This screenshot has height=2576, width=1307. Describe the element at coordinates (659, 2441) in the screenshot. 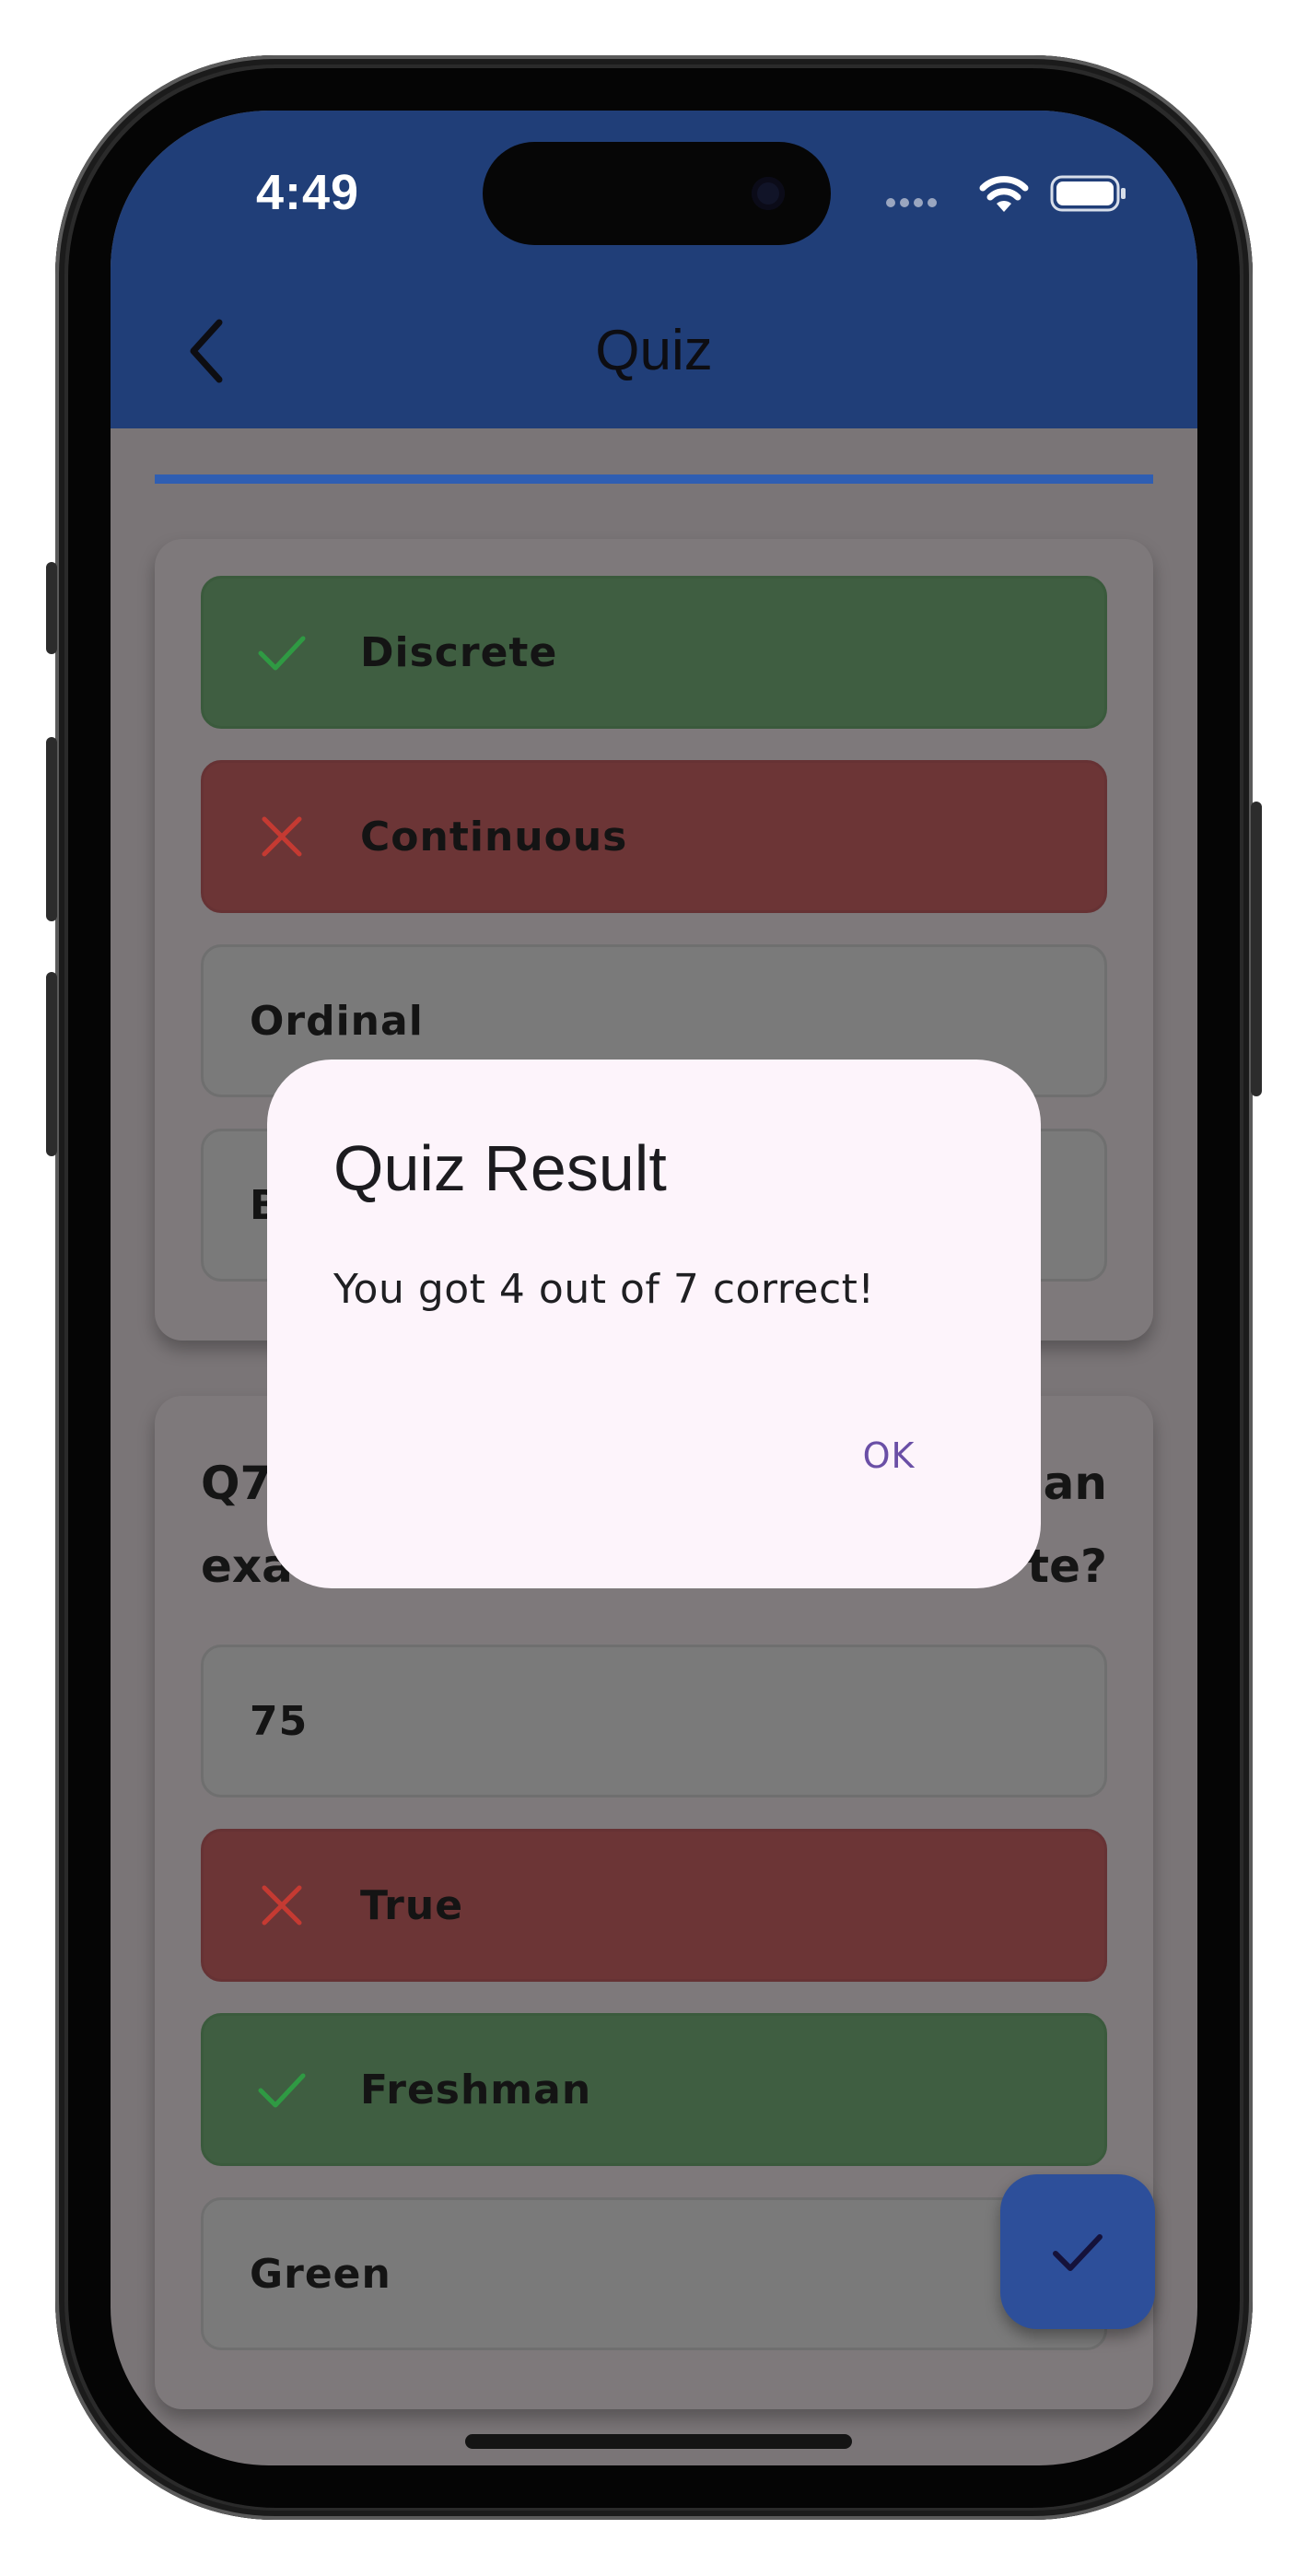

I see `home-indicator` at that location.